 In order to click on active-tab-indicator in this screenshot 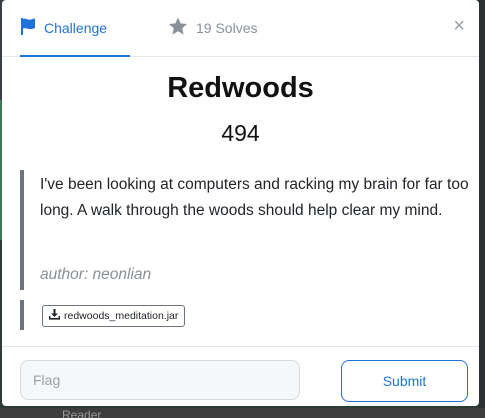, I will do `click(75, 56)`.